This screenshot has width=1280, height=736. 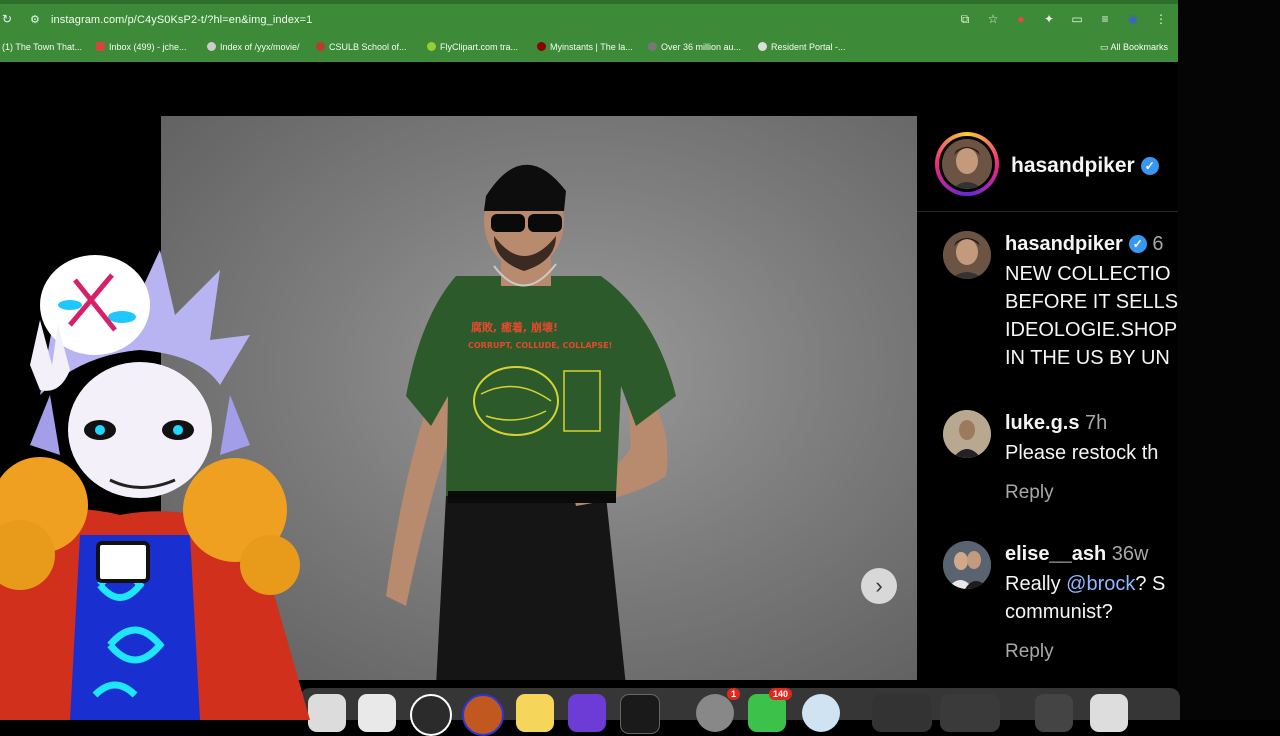 I want to click on messages-icon: 140, so click(x=770, y=710).